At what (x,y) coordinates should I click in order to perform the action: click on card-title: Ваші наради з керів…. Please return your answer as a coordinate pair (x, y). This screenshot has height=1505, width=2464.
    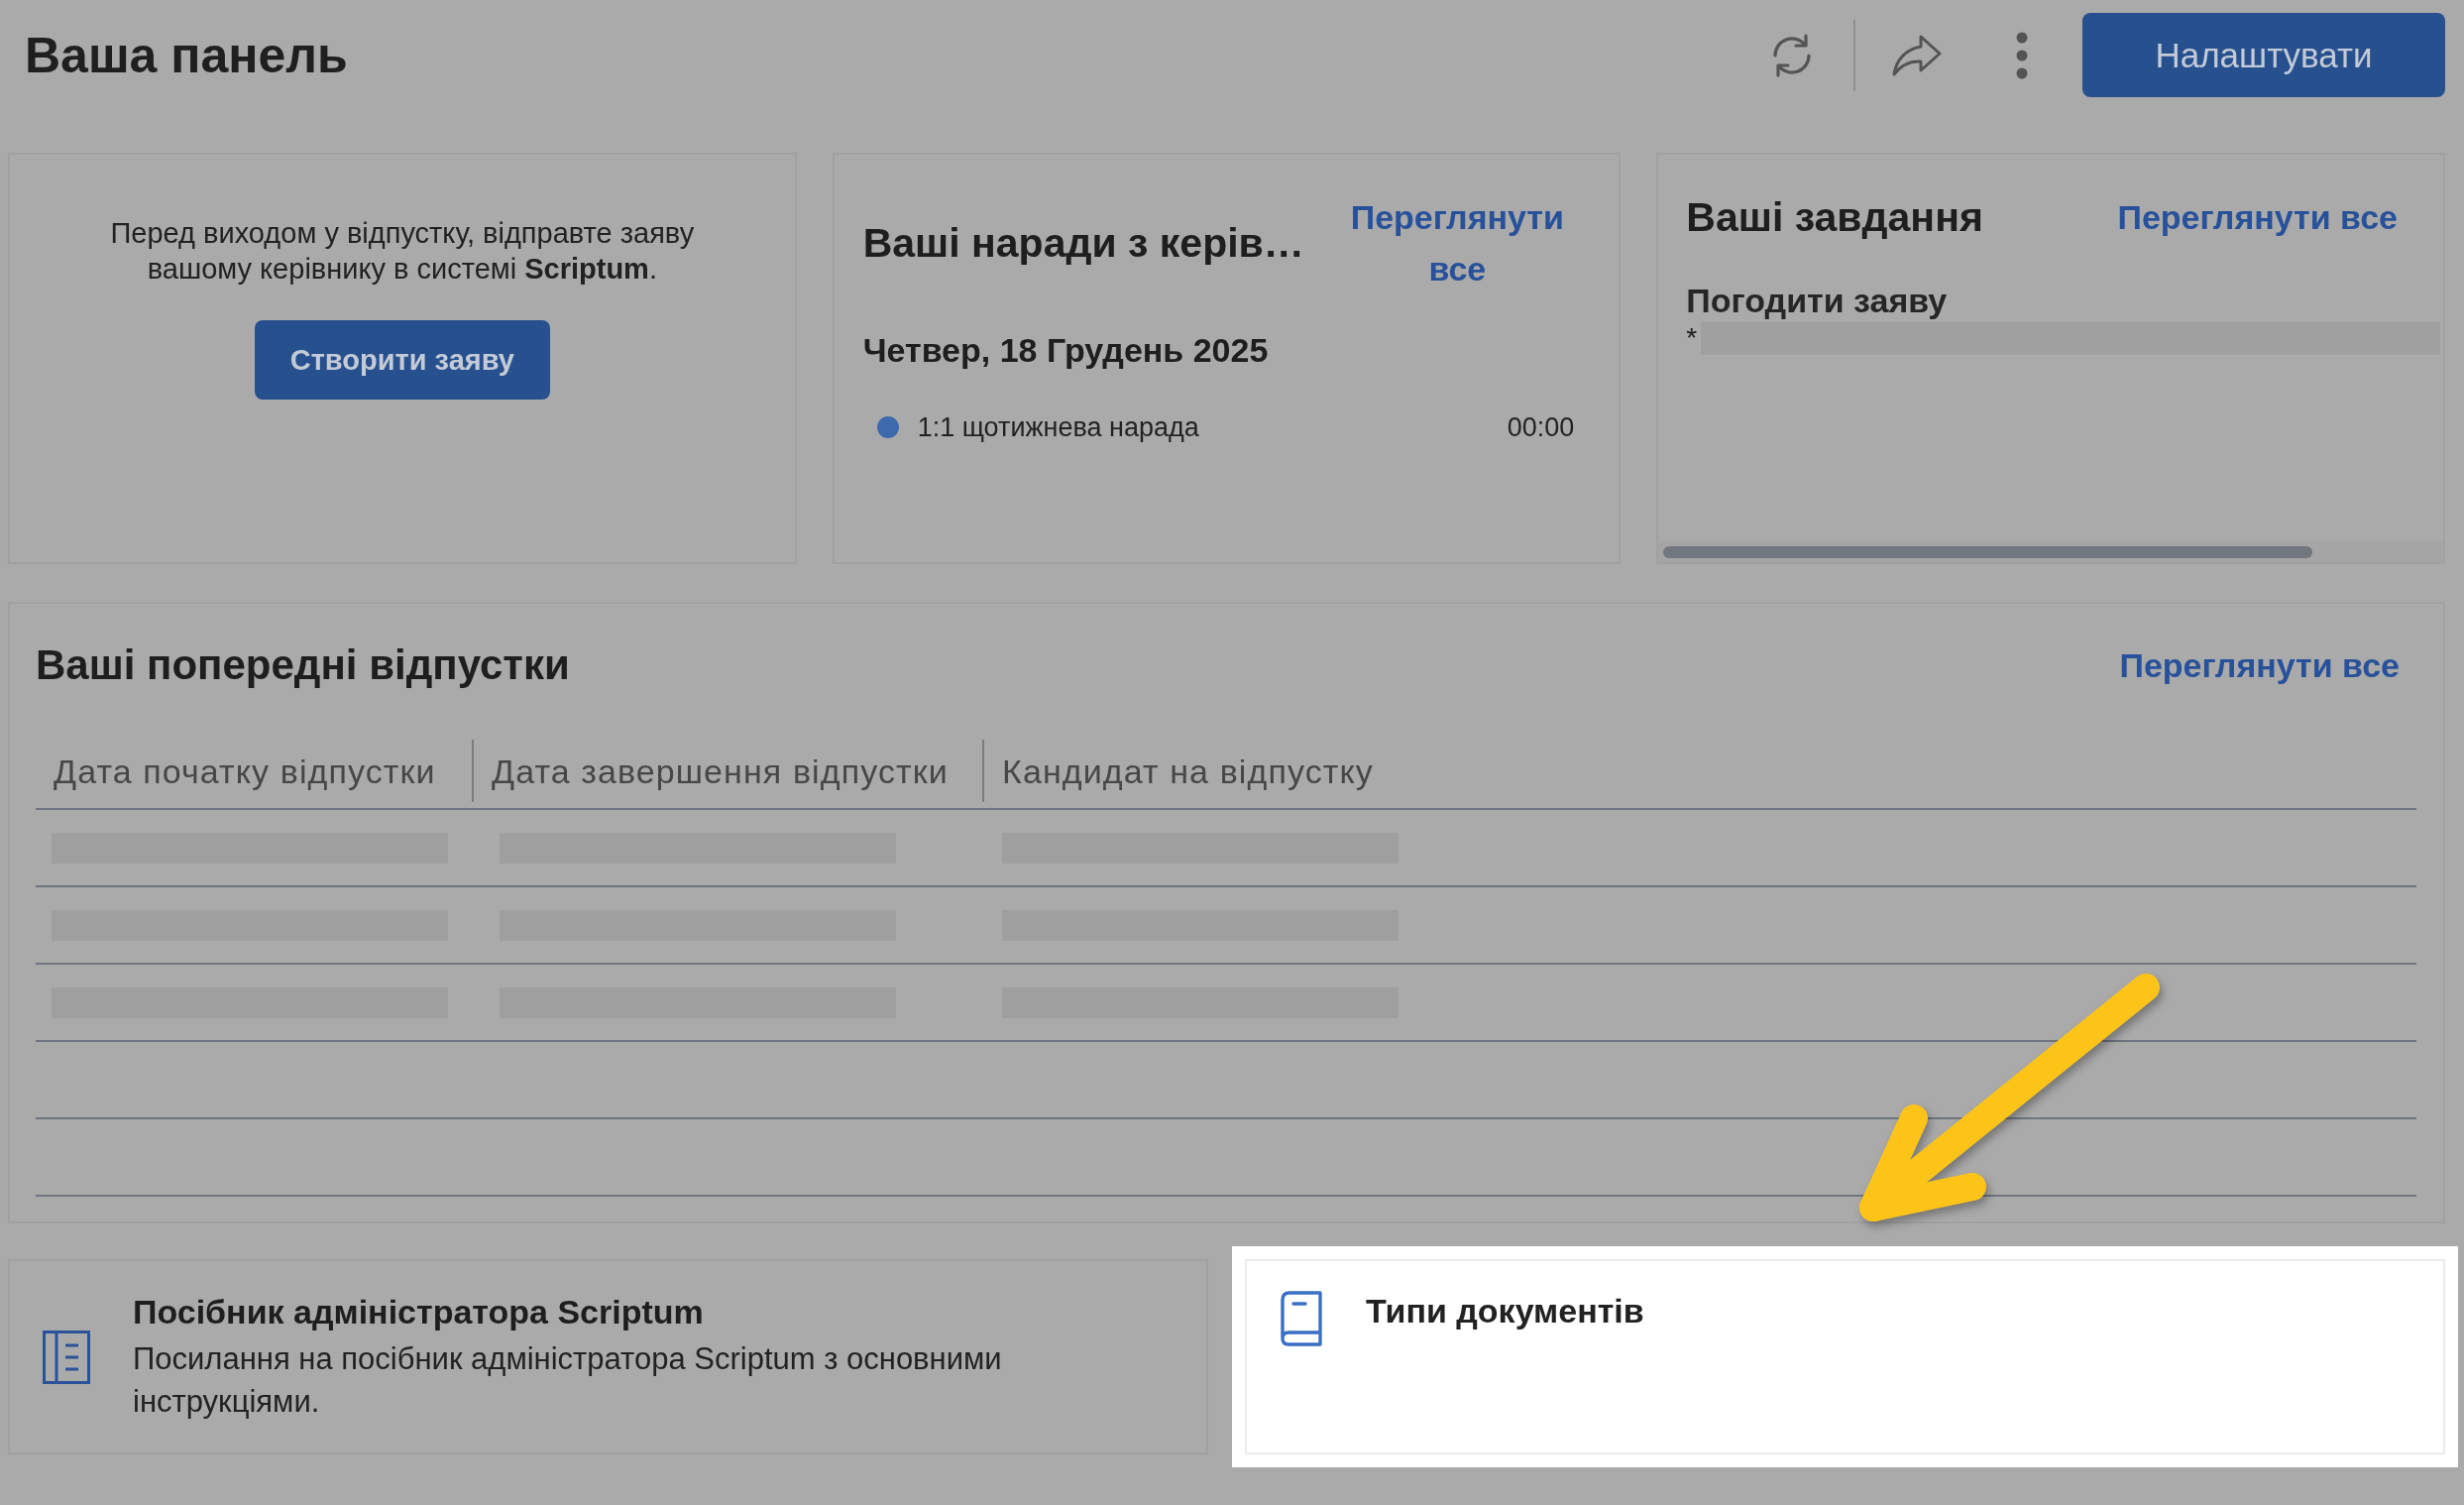
    Looking at the image, I should click on (1083, 243).